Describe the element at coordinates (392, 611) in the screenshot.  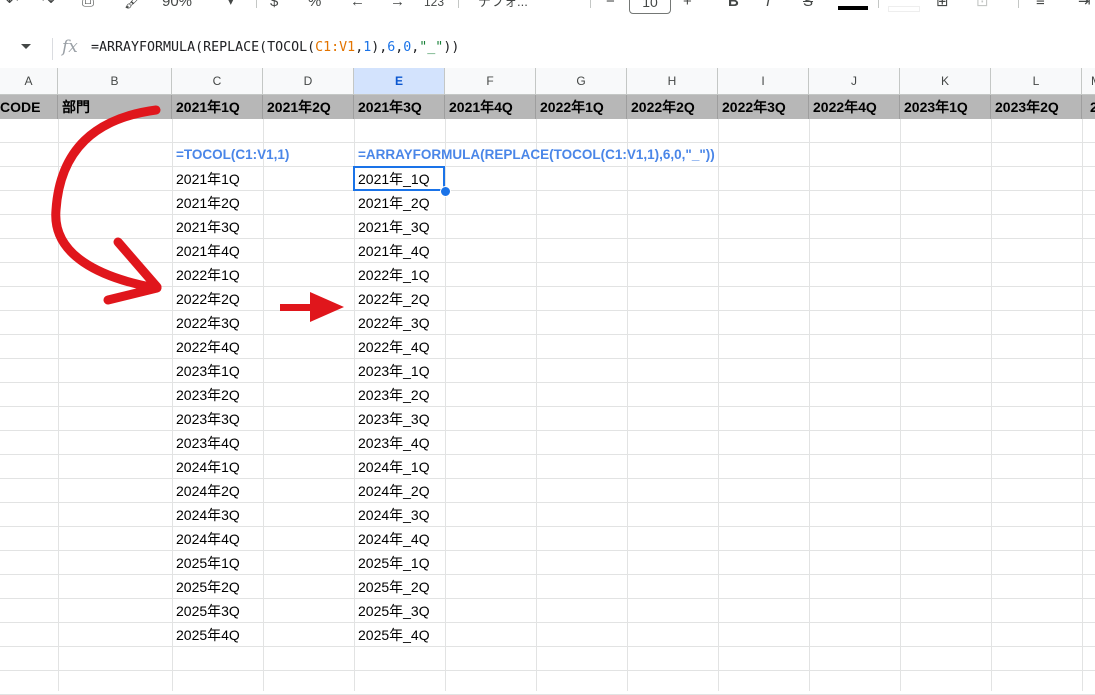
I see `column-e-cell: 2025年_3Q` at that location.